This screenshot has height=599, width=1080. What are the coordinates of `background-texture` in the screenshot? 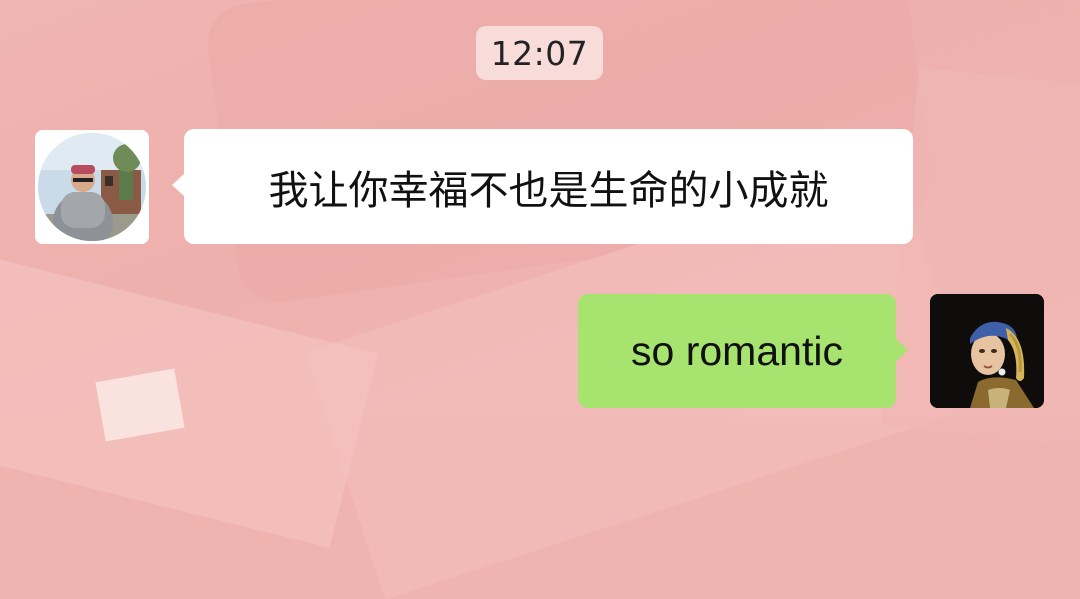 It's located at (140, 405).